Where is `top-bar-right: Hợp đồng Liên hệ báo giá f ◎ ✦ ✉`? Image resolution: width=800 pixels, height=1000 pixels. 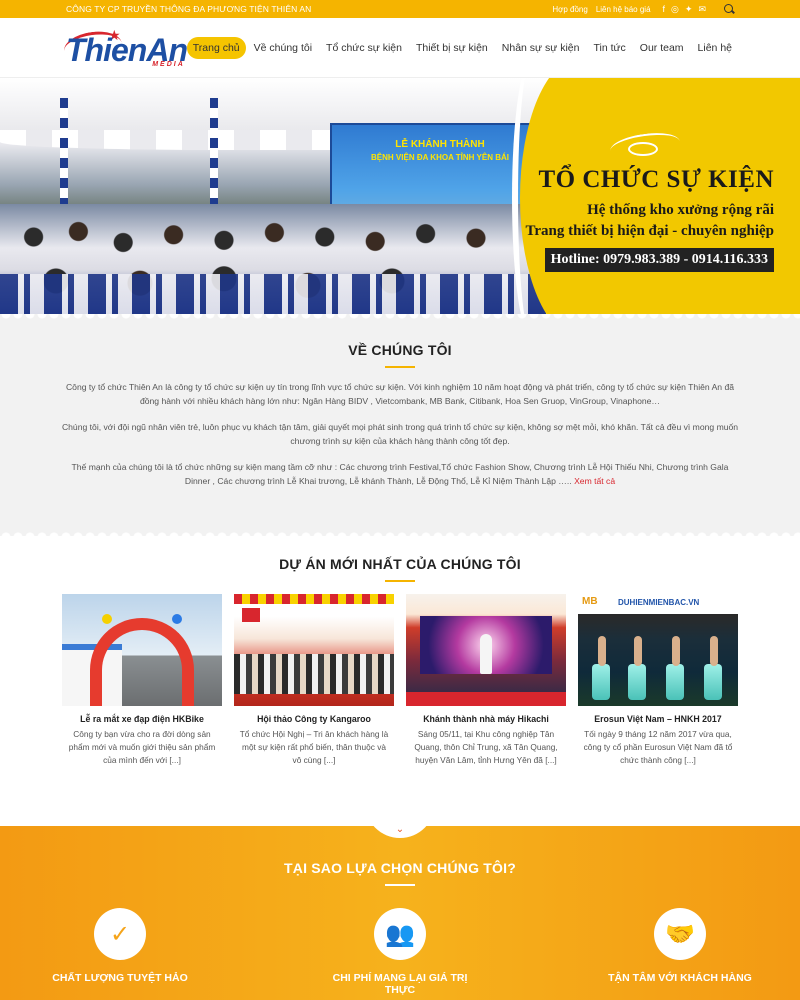 top-bar-right: Hợp đồng Liên hệ báo giá f ◎ ✦ ✉ is located at coordinates (643, 9).